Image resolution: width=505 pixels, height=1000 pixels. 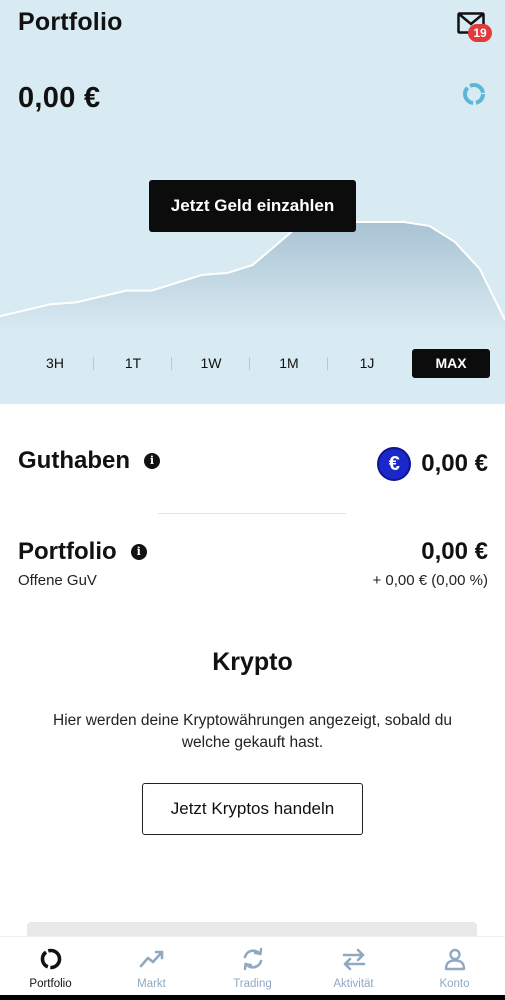 What do you see at coordinates (252, 959) in the screenshot?
I see `refresh-icon` at bounding box center [252, 959].